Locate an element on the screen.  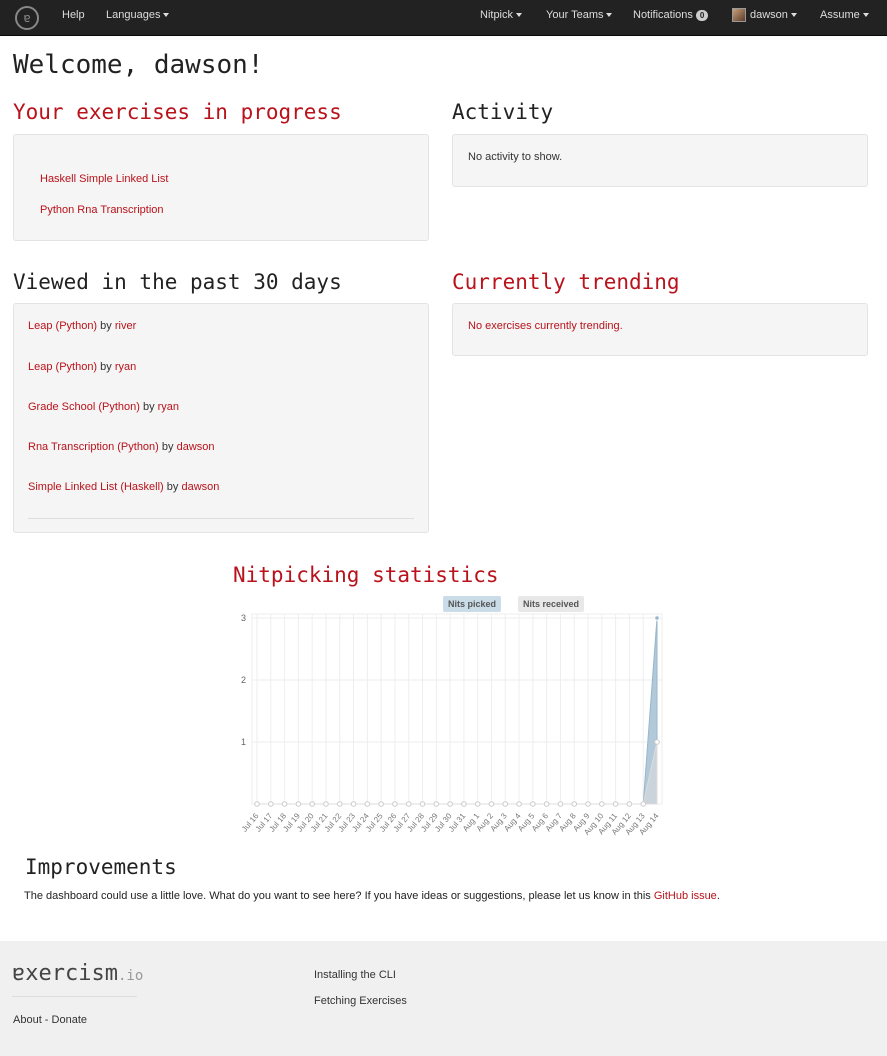
activity-panel: No activity to show. is located at coordinates (660, 160).